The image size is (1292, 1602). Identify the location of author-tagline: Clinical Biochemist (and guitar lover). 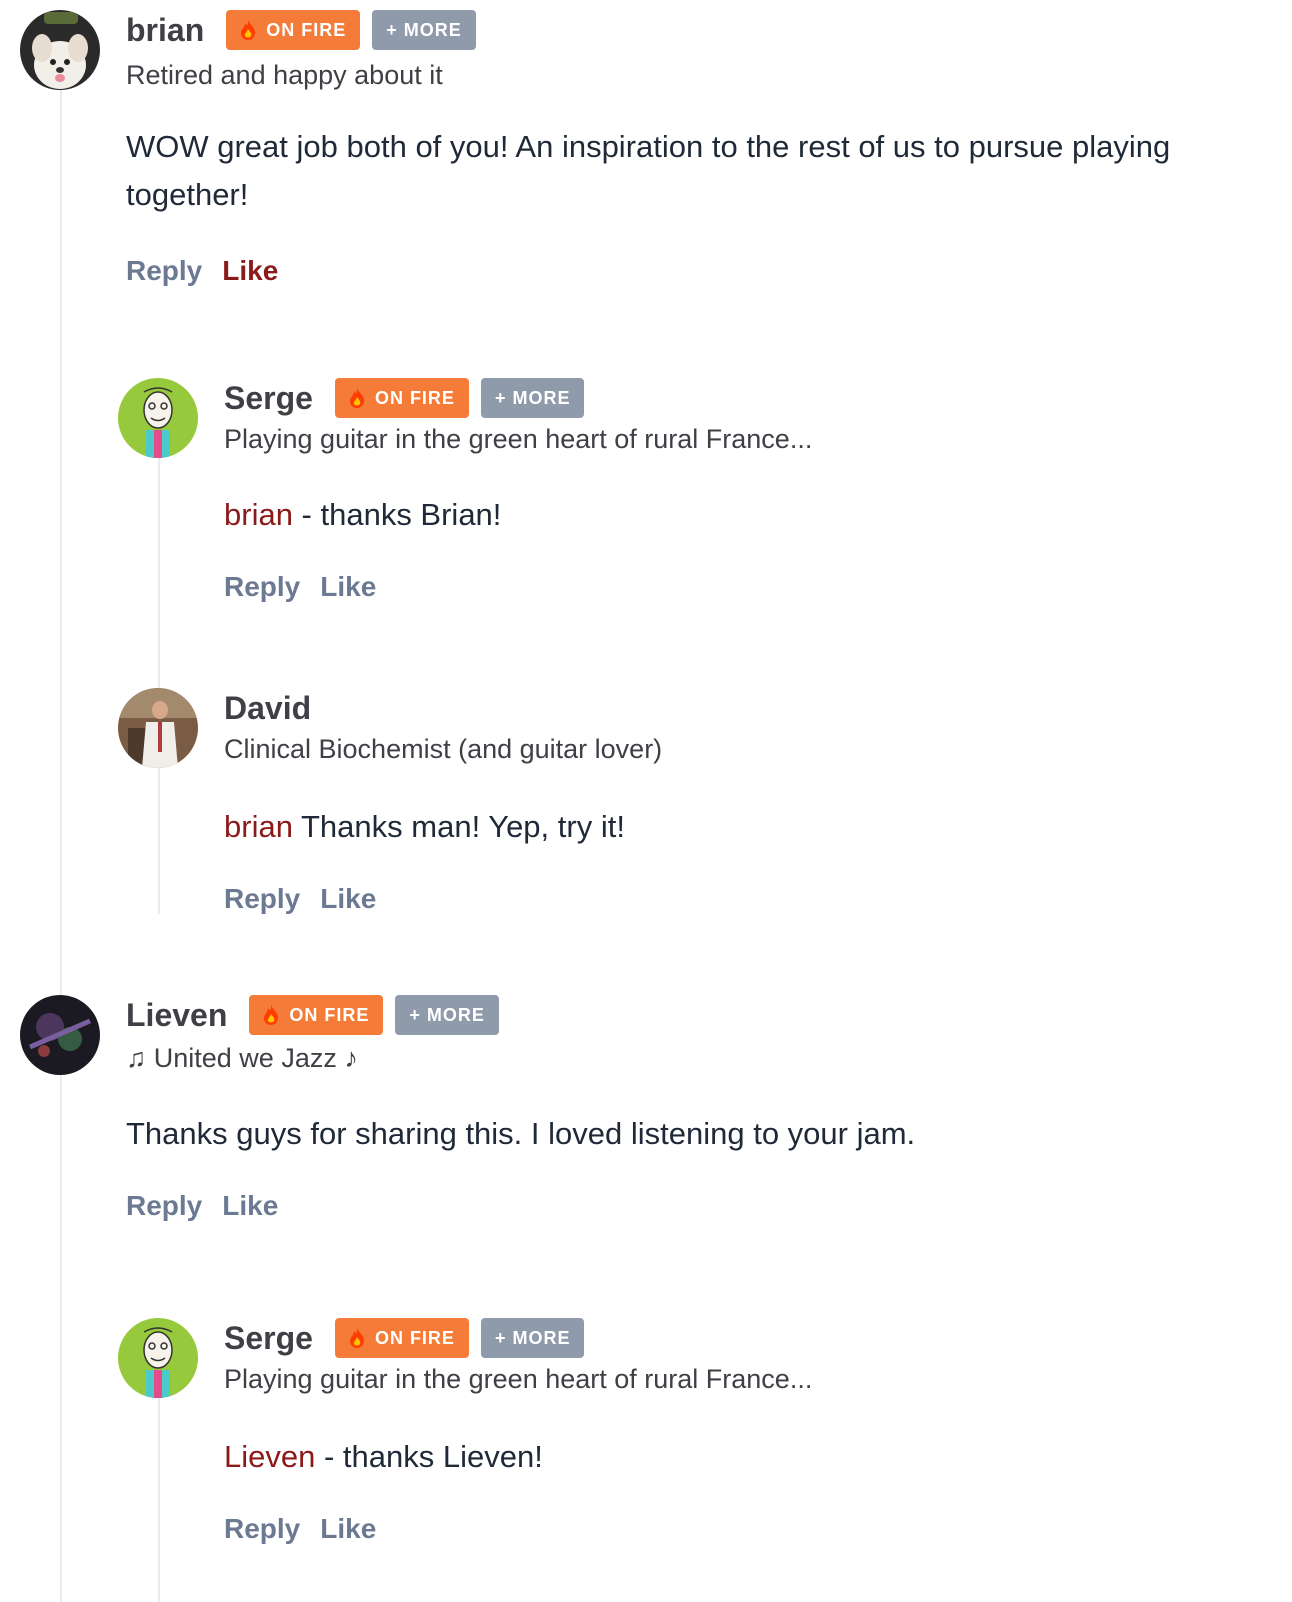
(443, 749).